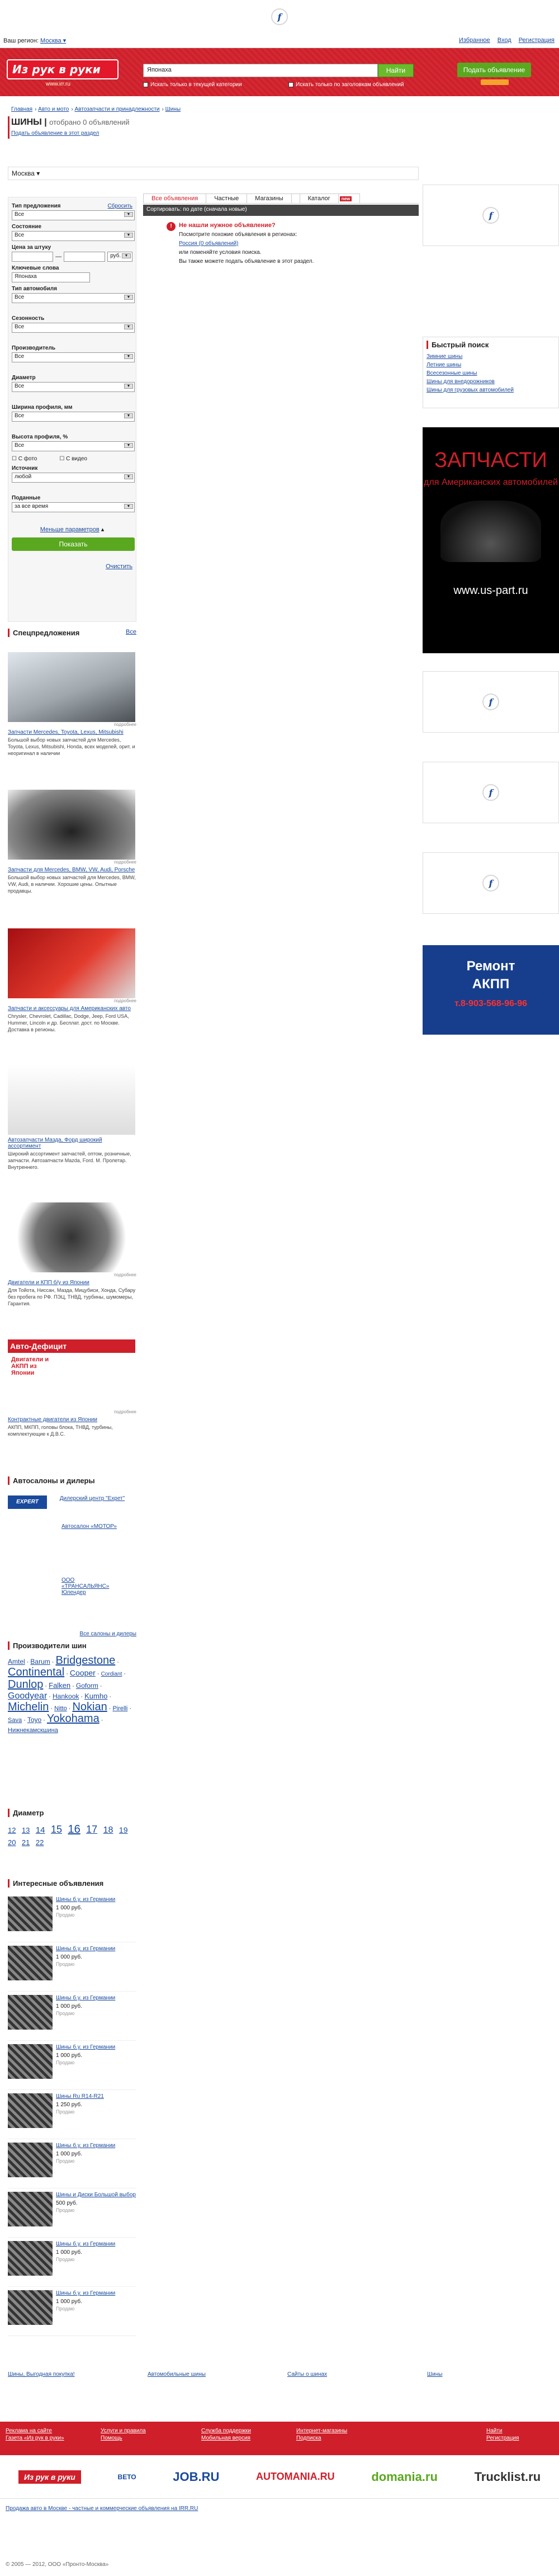  What do you see at coordinates (74, 1829) in the screenshot?
I see `diameter-link: 16` at bounding box center [74, 1829].